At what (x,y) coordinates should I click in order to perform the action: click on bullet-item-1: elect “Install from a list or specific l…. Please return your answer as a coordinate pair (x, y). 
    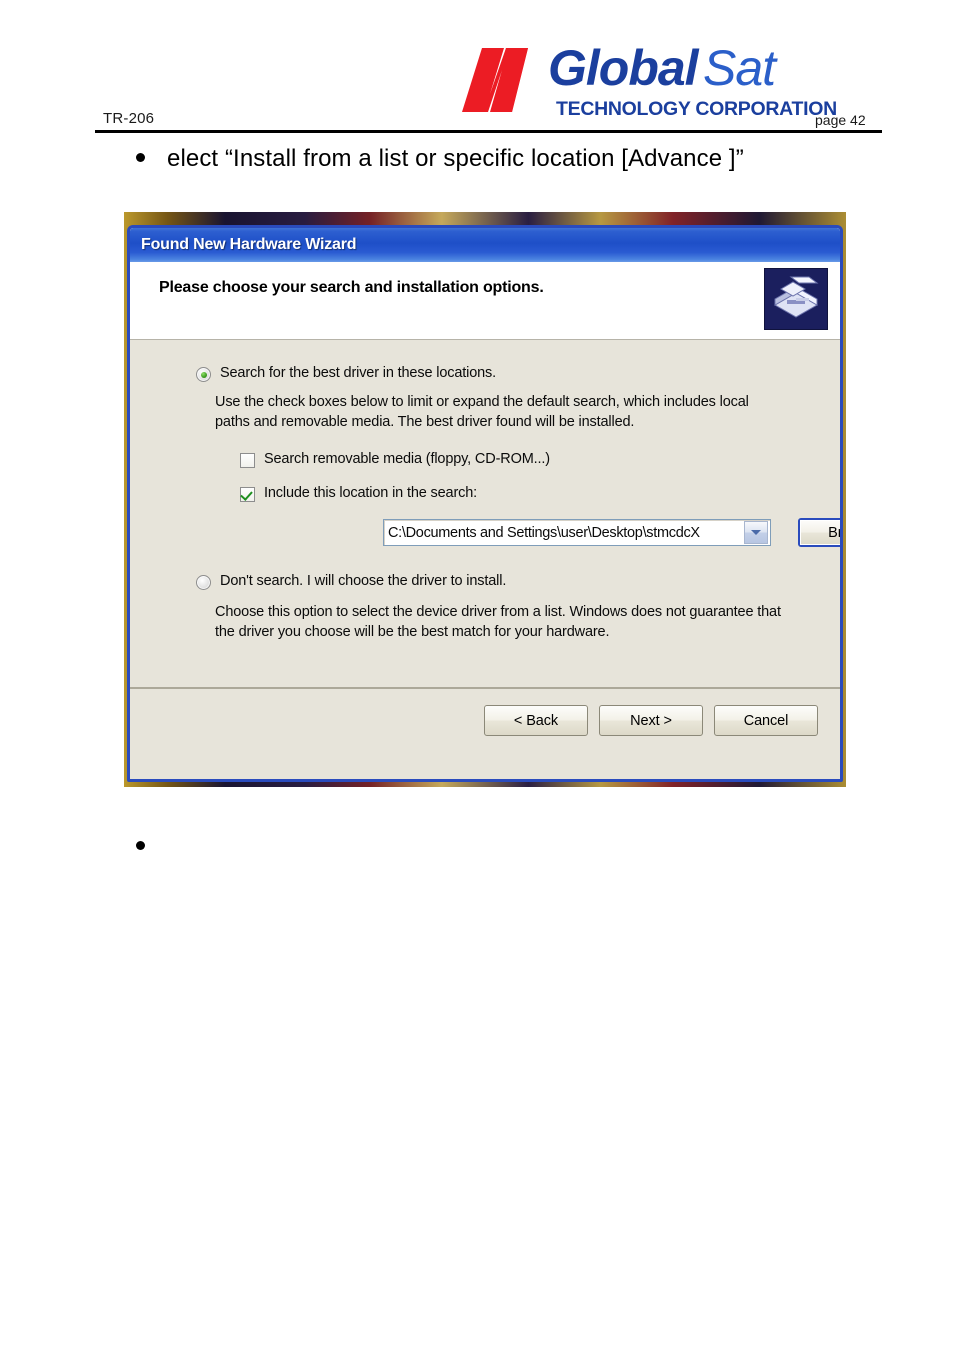
    Looking at the image, I should click on (440, 159).